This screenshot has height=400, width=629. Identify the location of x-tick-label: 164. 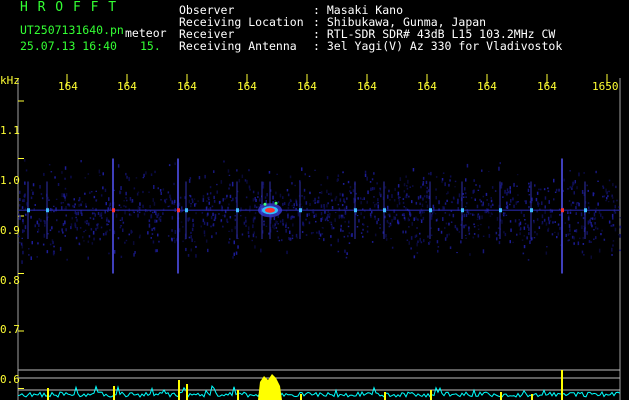
(68, 86).